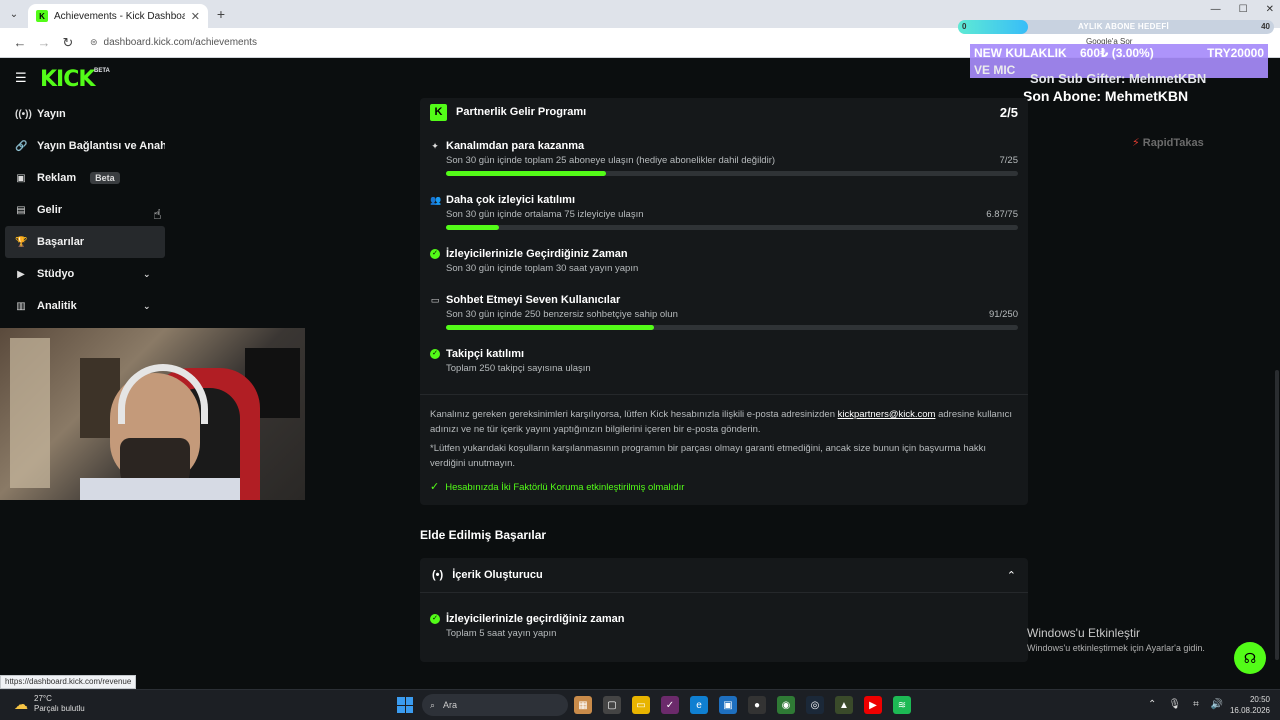 The width and height of the screenshot is (1280, 720). I want to click on nvidia-icon: ▲, so click(844, 705).